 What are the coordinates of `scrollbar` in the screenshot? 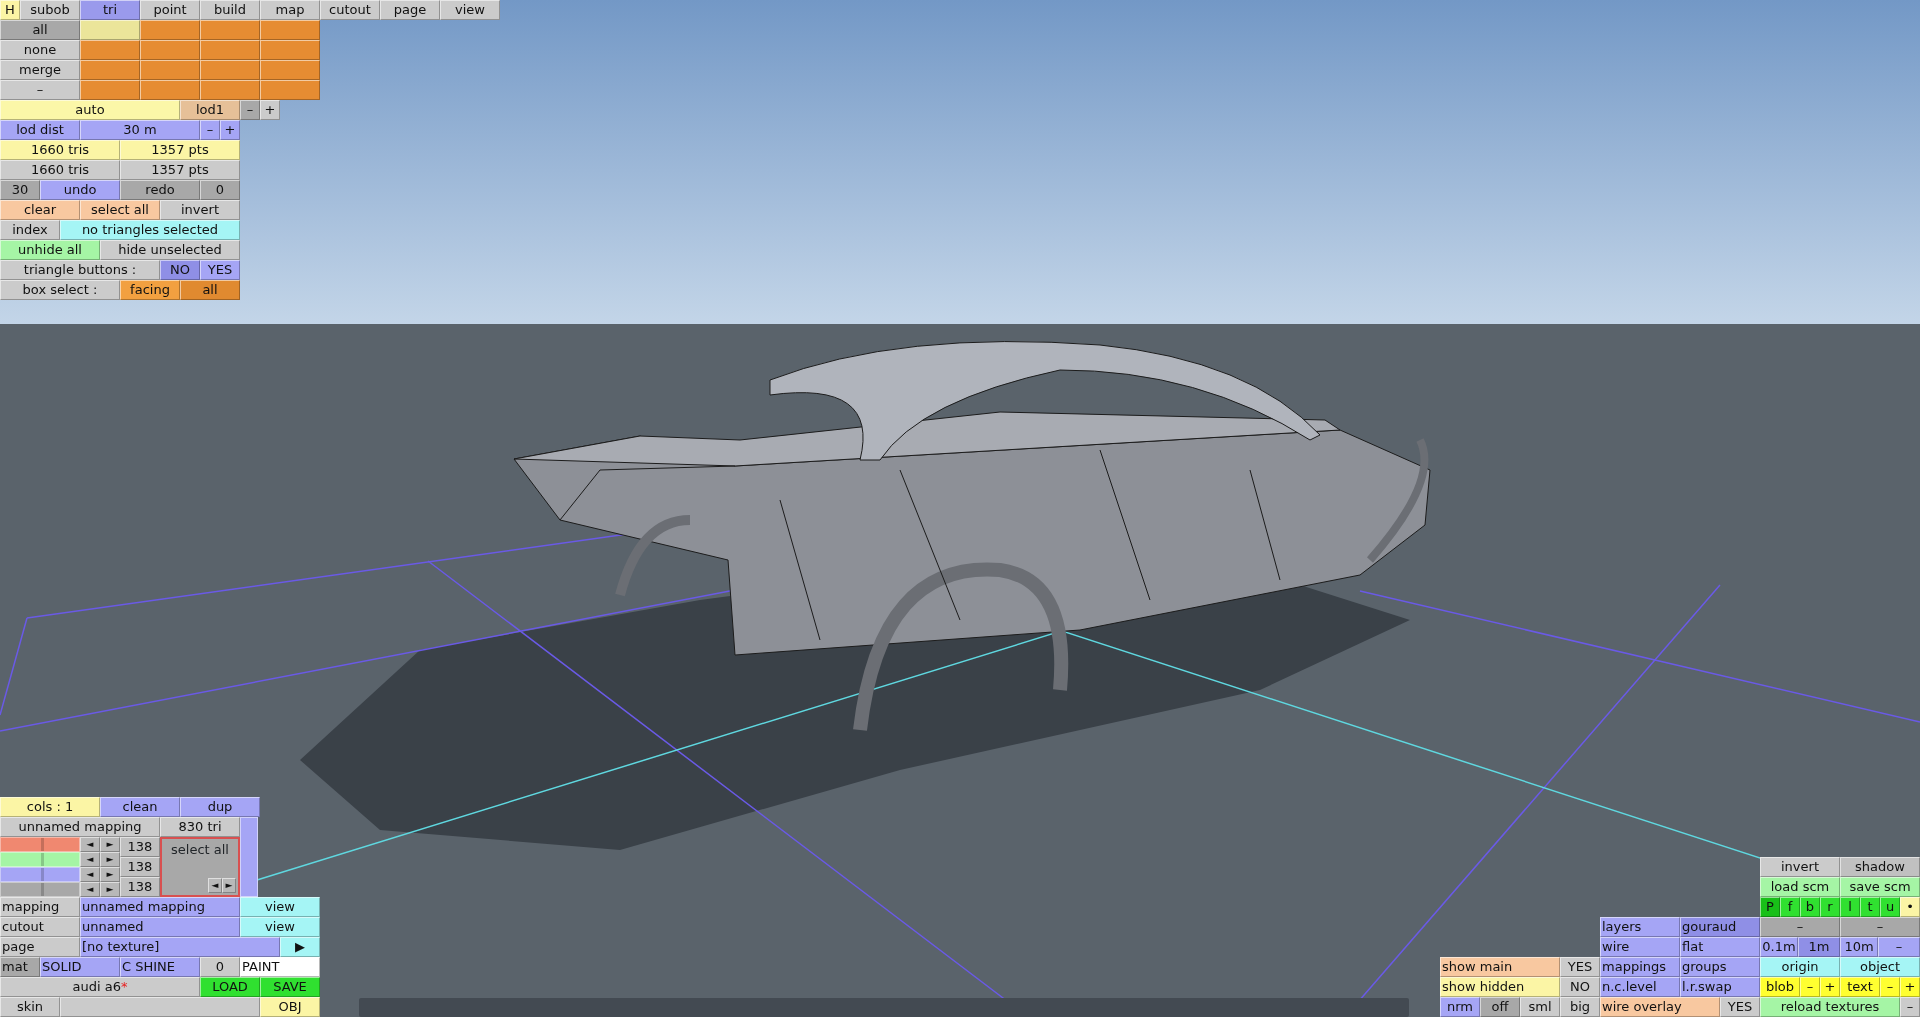 It's located at (249, 857).